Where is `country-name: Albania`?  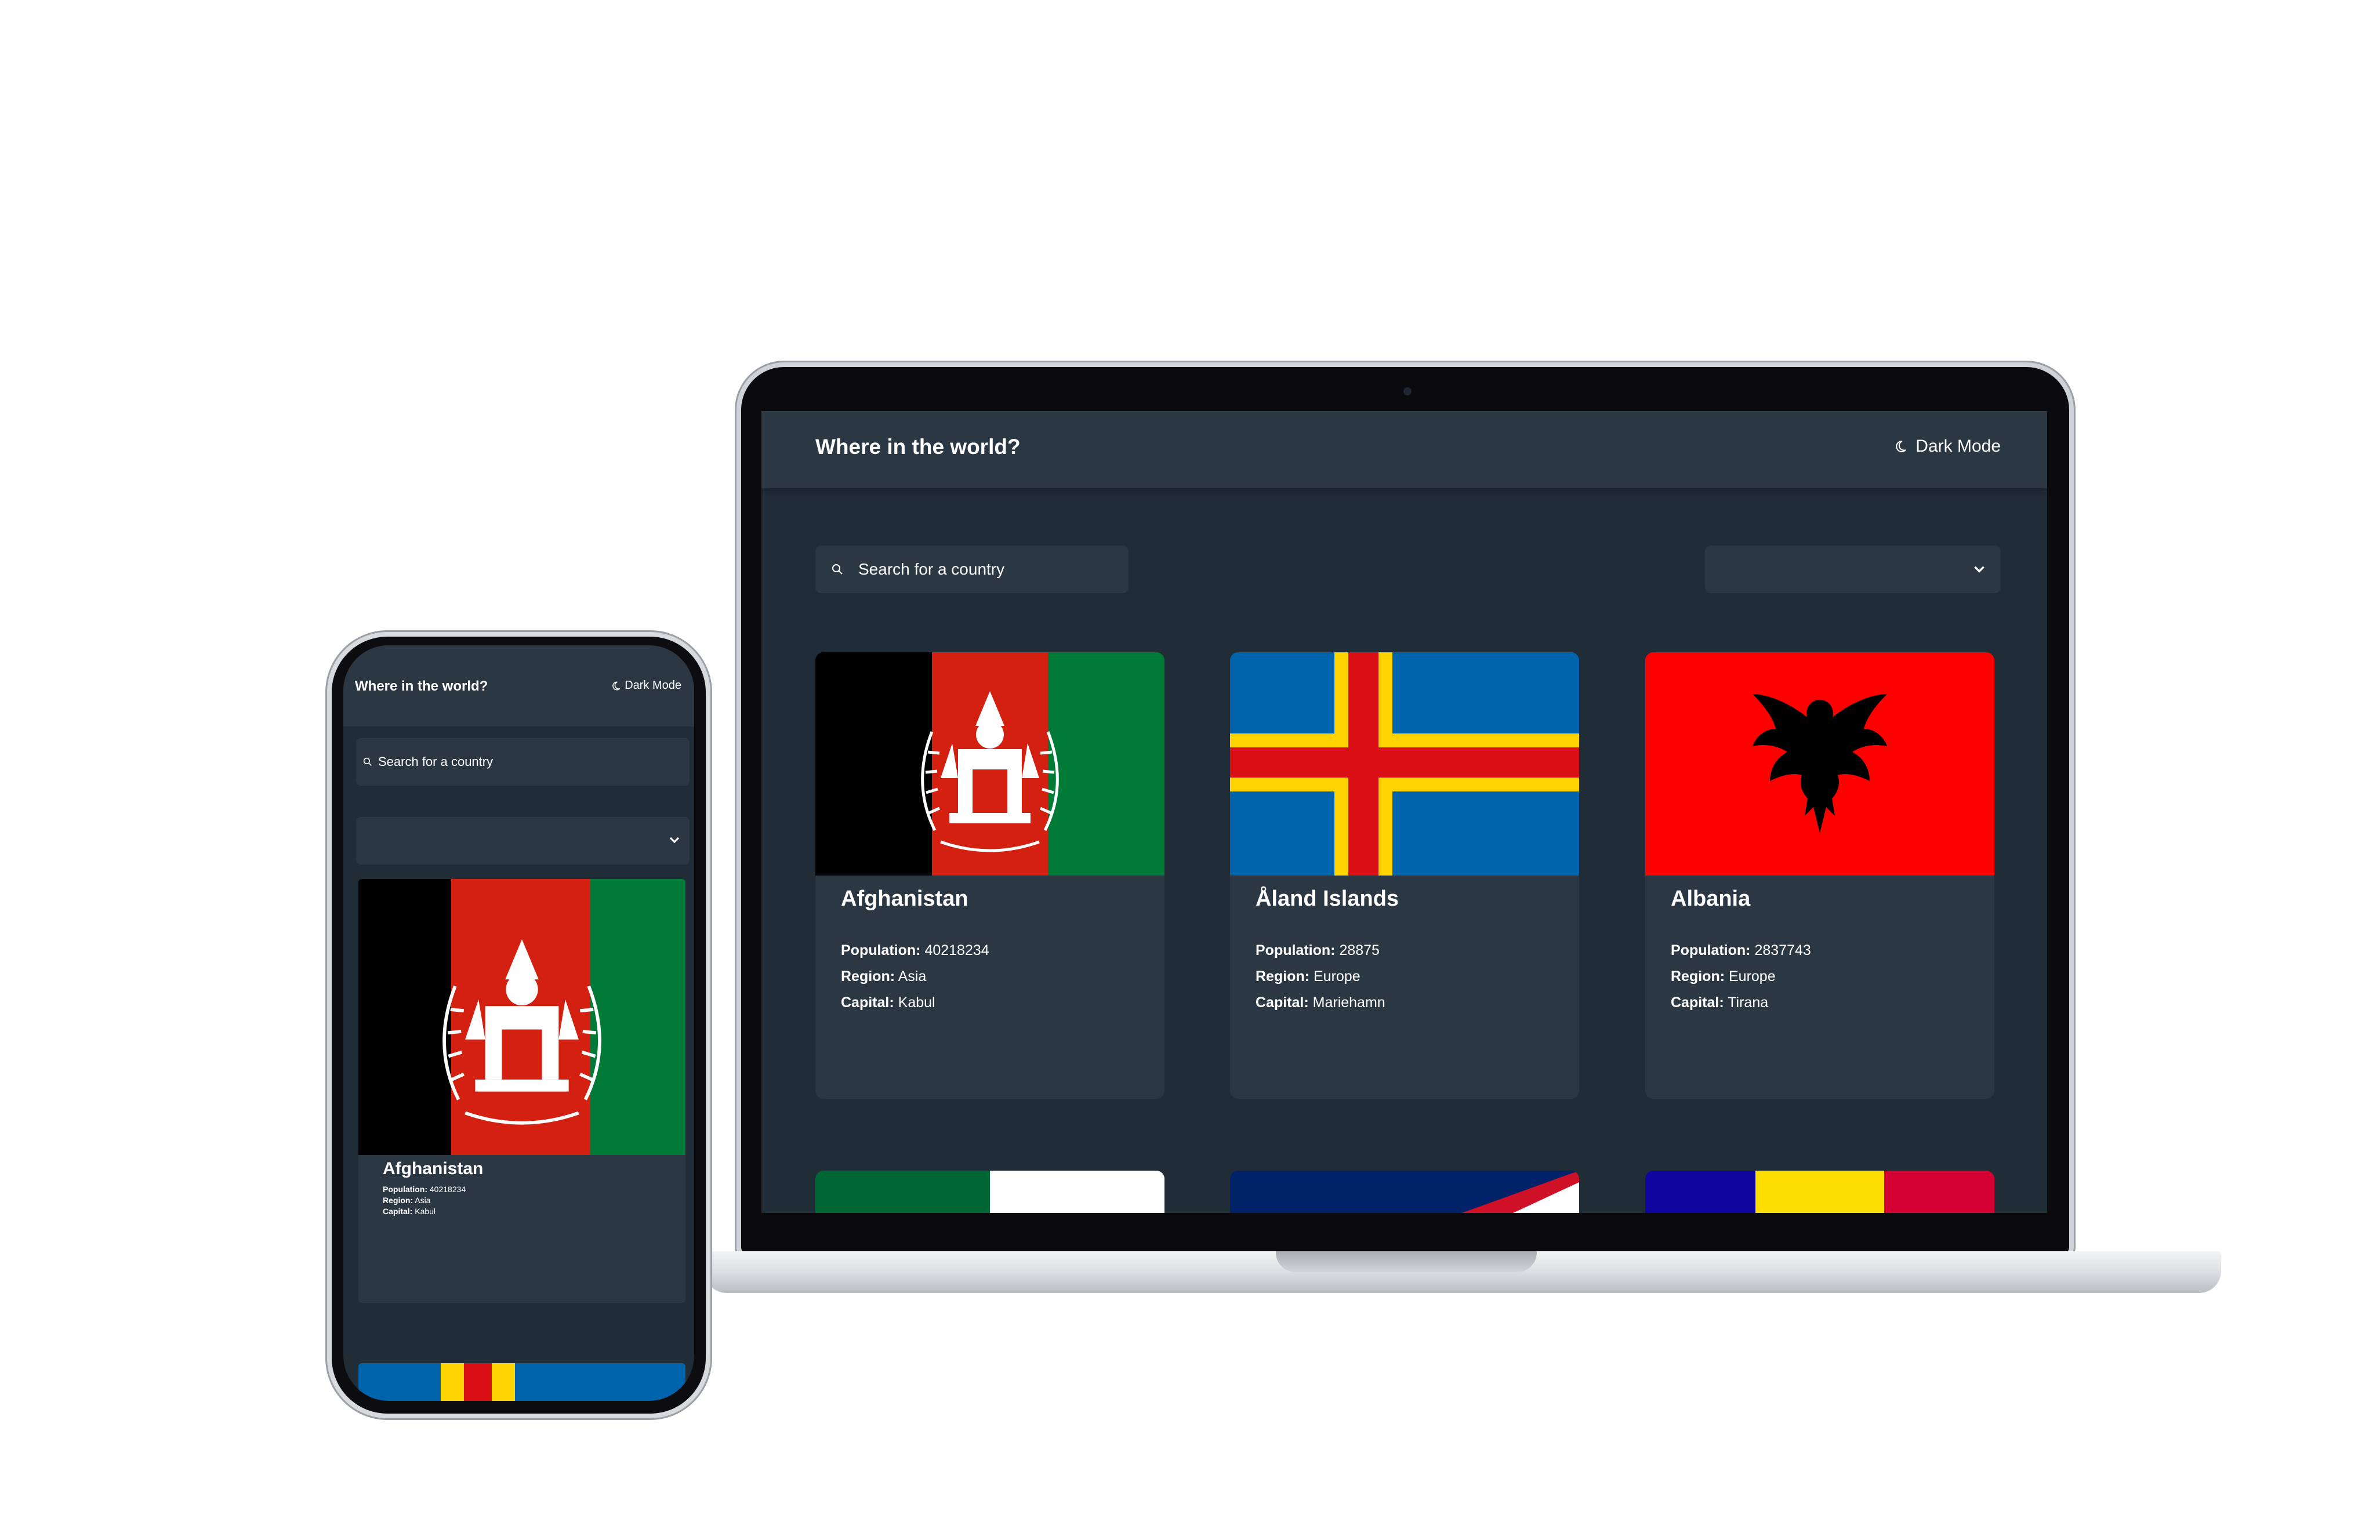
country-name: Albania is located at coordinates (1711, 899).